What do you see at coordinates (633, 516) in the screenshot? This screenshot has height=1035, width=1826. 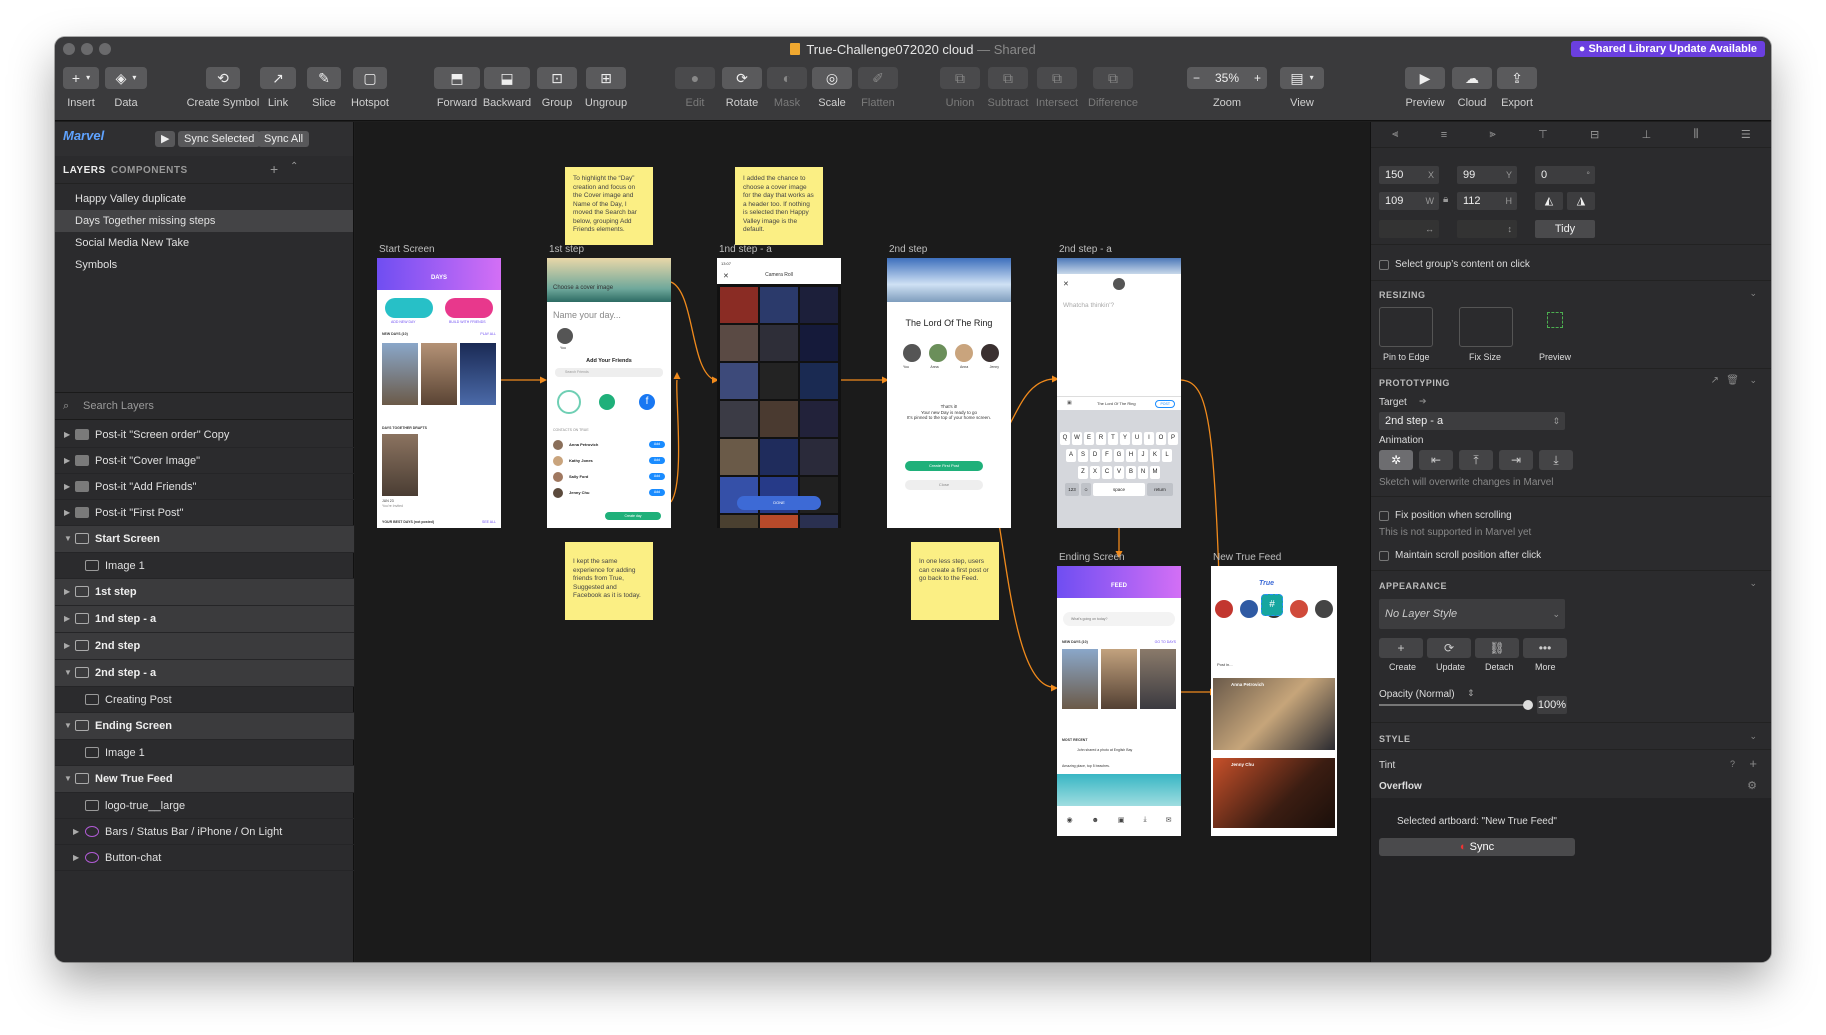 I see `create-day-button: Create day` at bounding box center [633, 516].